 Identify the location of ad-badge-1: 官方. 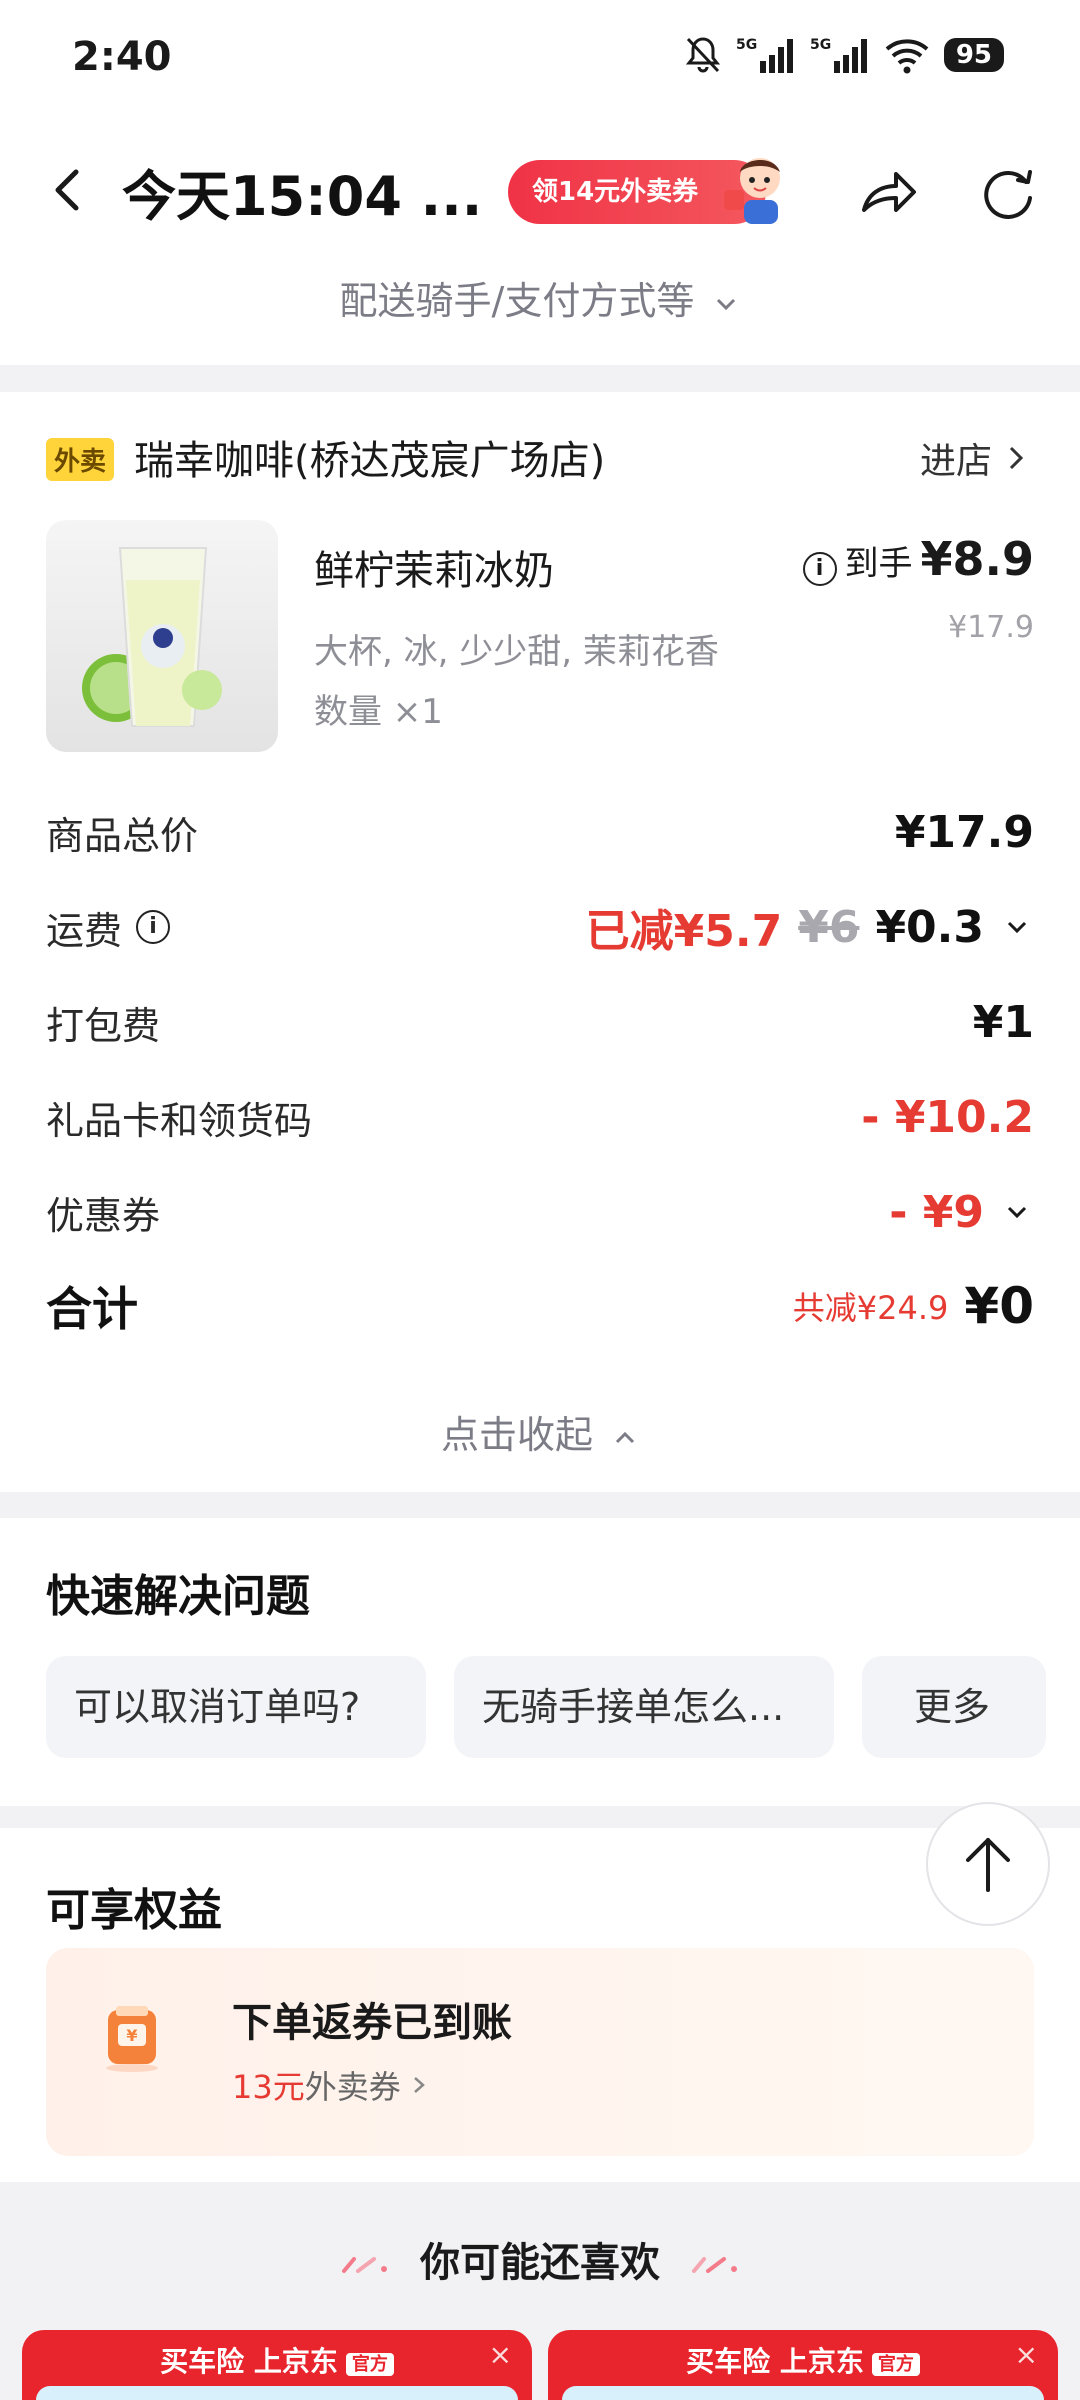
(369, 2364).